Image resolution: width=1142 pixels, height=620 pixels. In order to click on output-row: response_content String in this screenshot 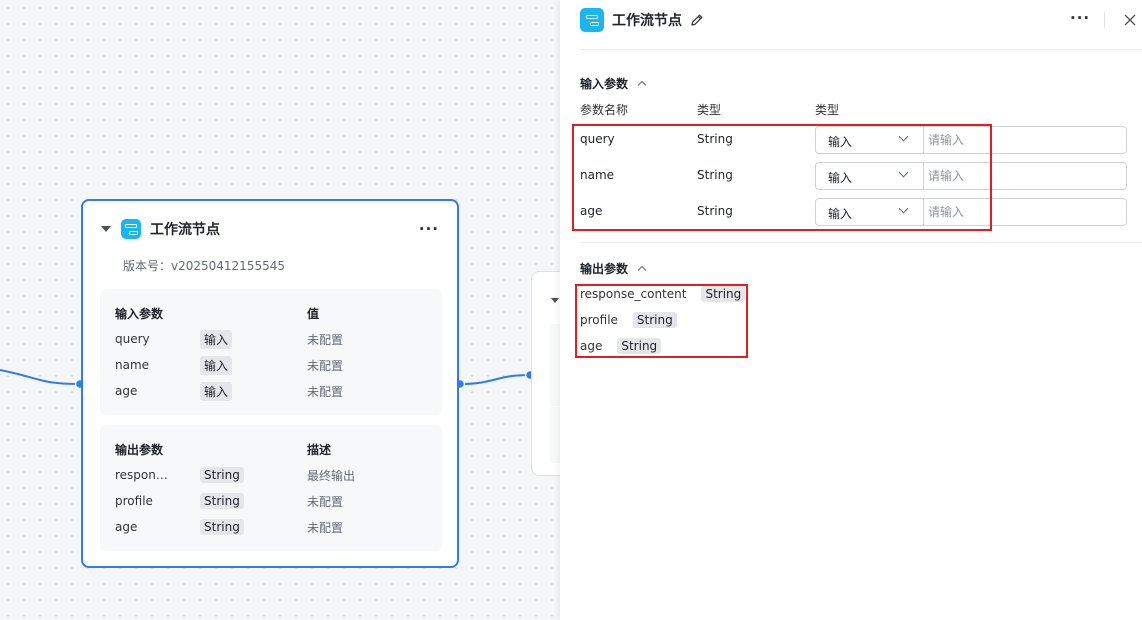, I will do `click(663, 294)`.